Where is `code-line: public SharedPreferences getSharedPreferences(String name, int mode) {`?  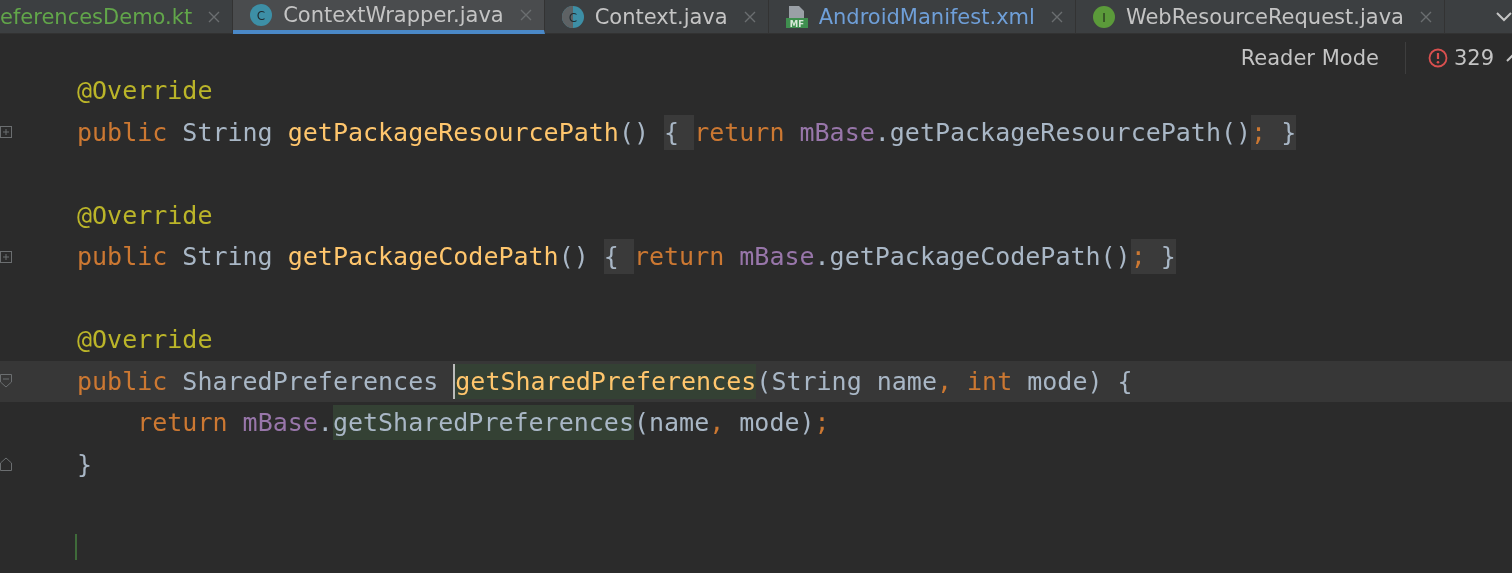
code-line: public SharedPreferences getSharedPreferences(String name, int mode) { is located at coordinates (605, 381).